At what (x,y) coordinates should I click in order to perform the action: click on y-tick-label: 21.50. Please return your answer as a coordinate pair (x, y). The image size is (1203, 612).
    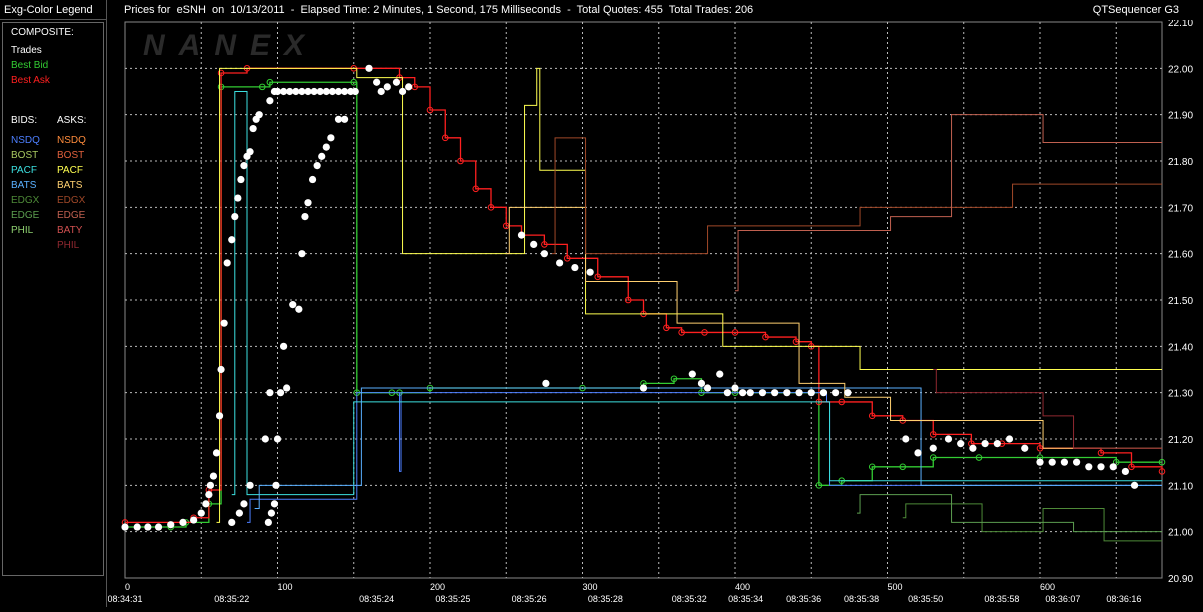
    Looking at the image, I should click on (1180, 301).